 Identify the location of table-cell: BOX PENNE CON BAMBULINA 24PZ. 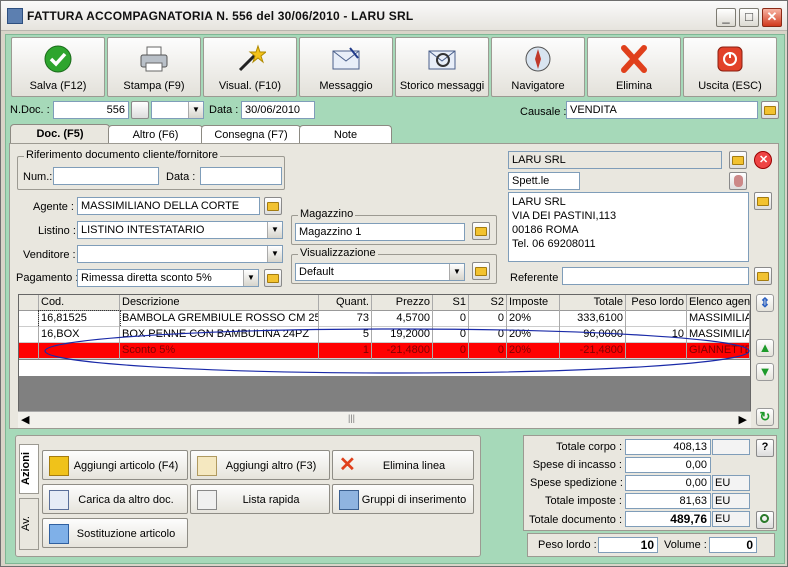
(219, 335).